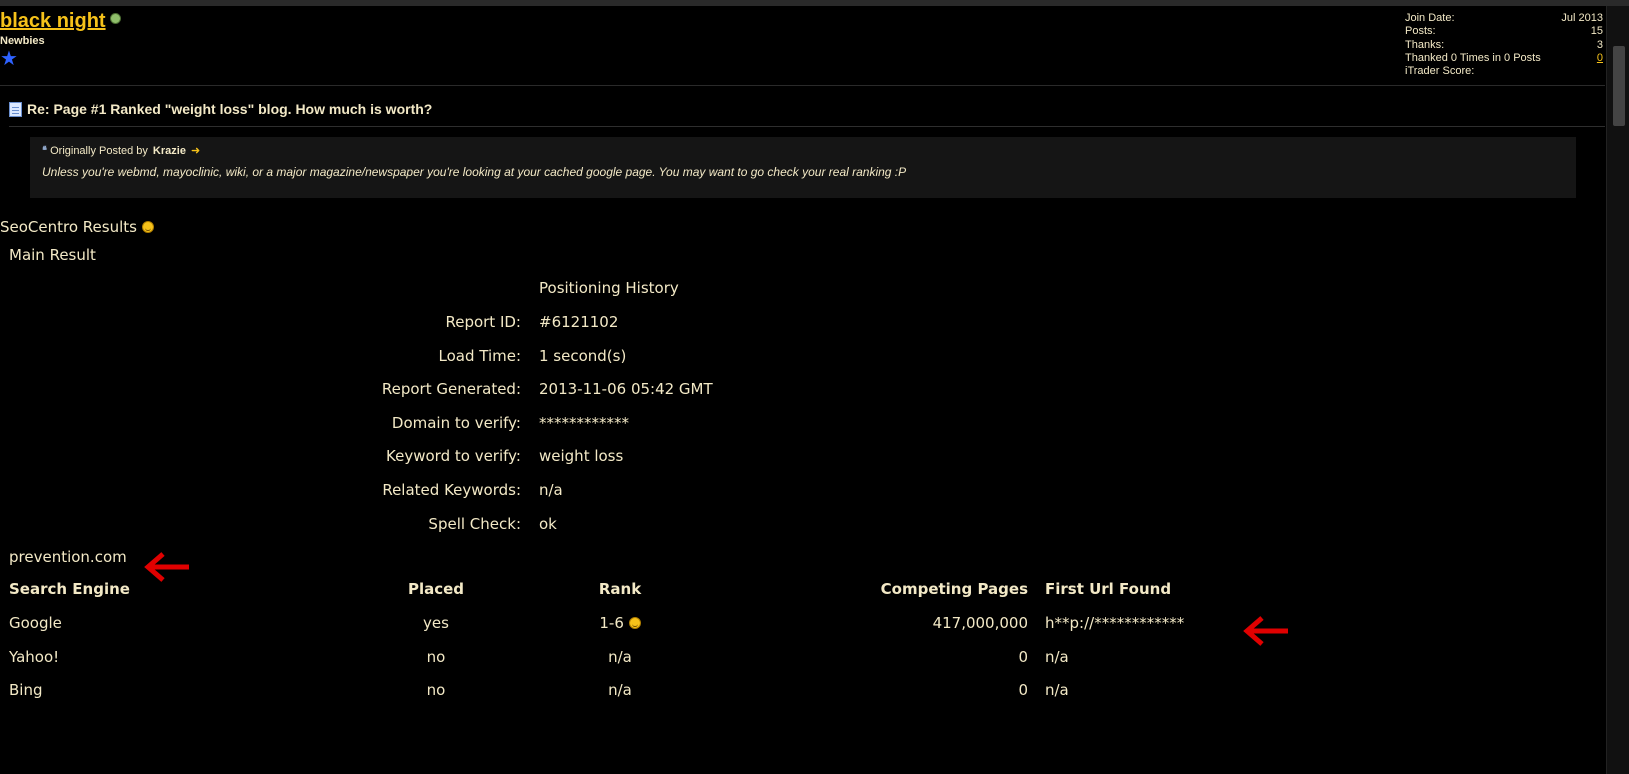  I want to click on user-title: Newbies, so click(22, 41).